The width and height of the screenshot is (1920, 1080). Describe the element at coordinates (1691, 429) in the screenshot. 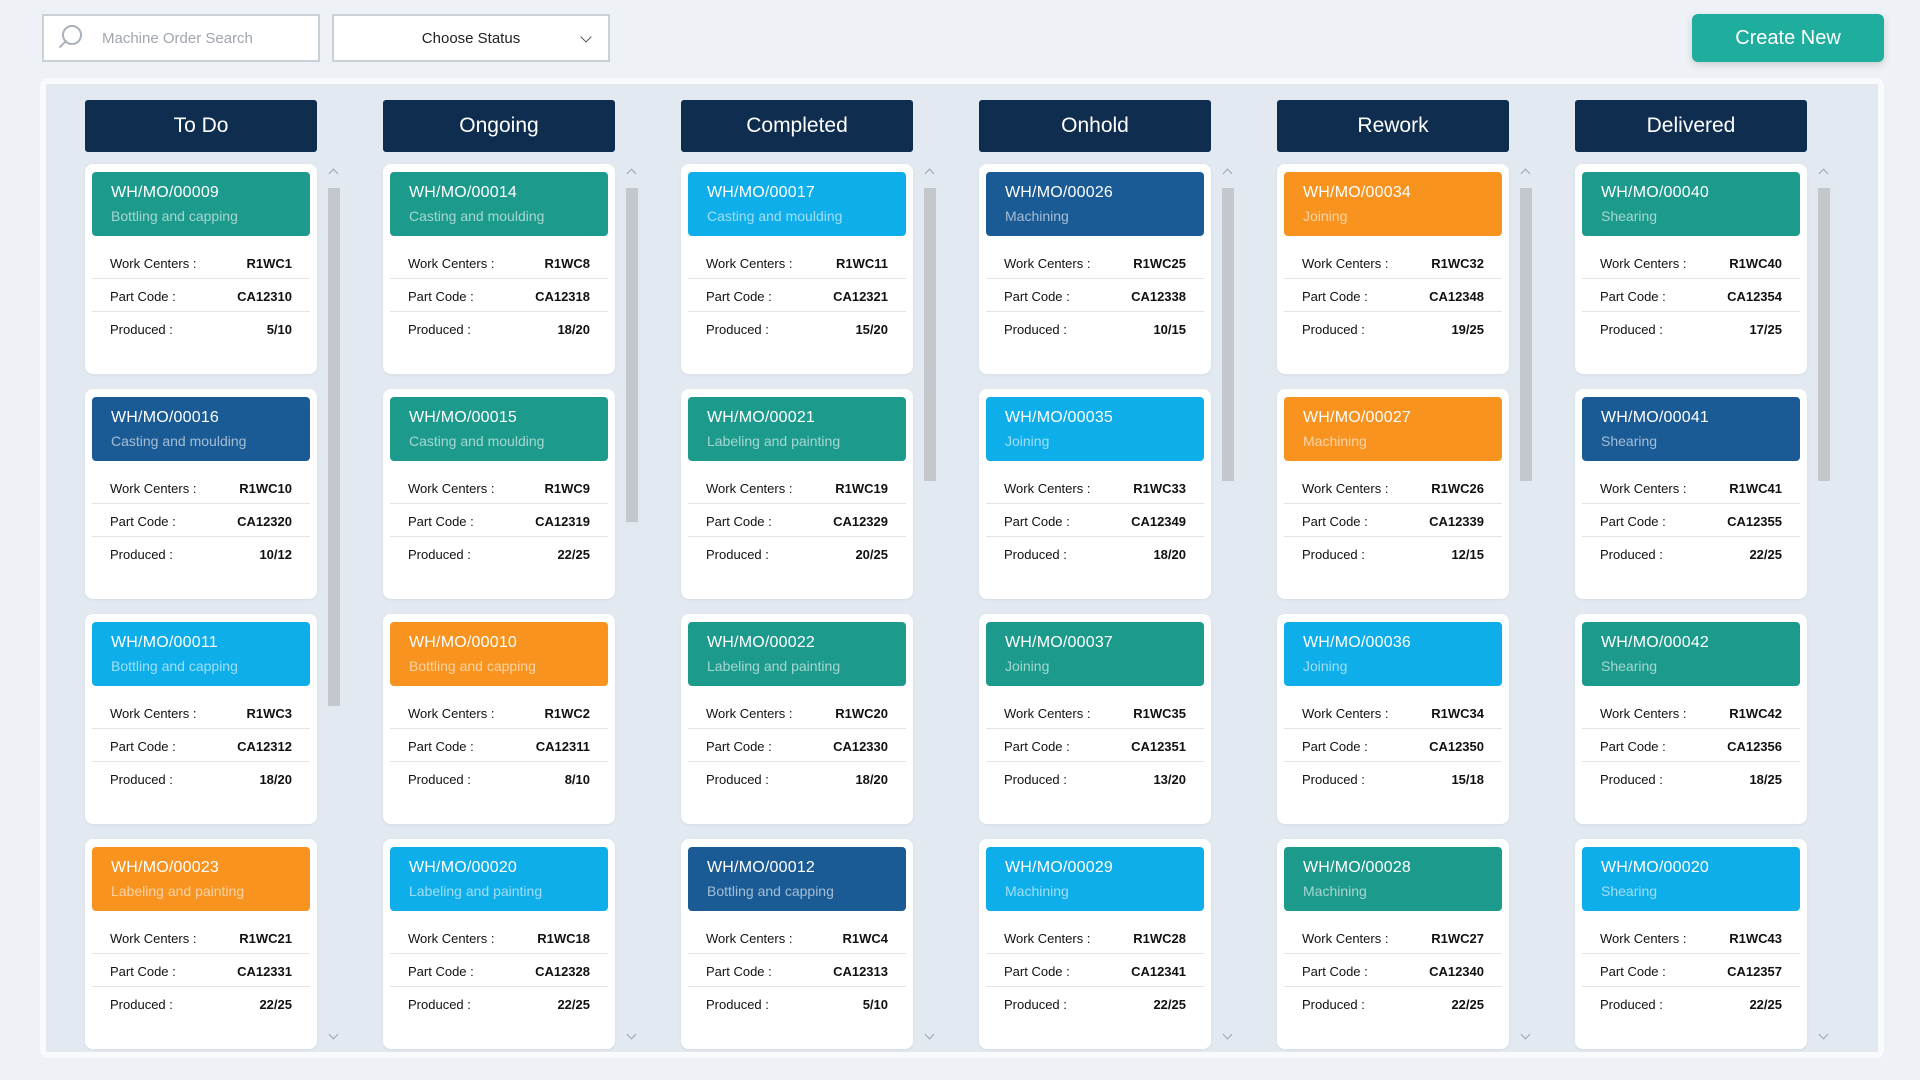

I see `order-card-header: WH/MO/00041 Shearing` at that location.